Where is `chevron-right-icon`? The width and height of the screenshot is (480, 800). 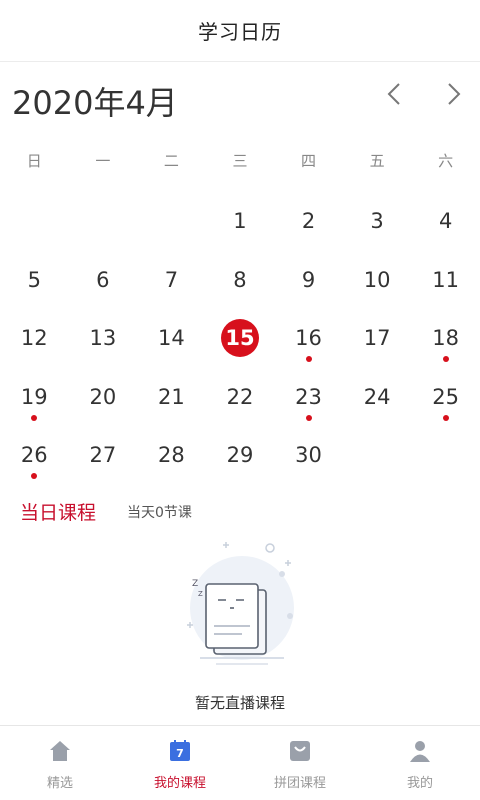 chevron-right-icon is located at coordinates (454, 94).